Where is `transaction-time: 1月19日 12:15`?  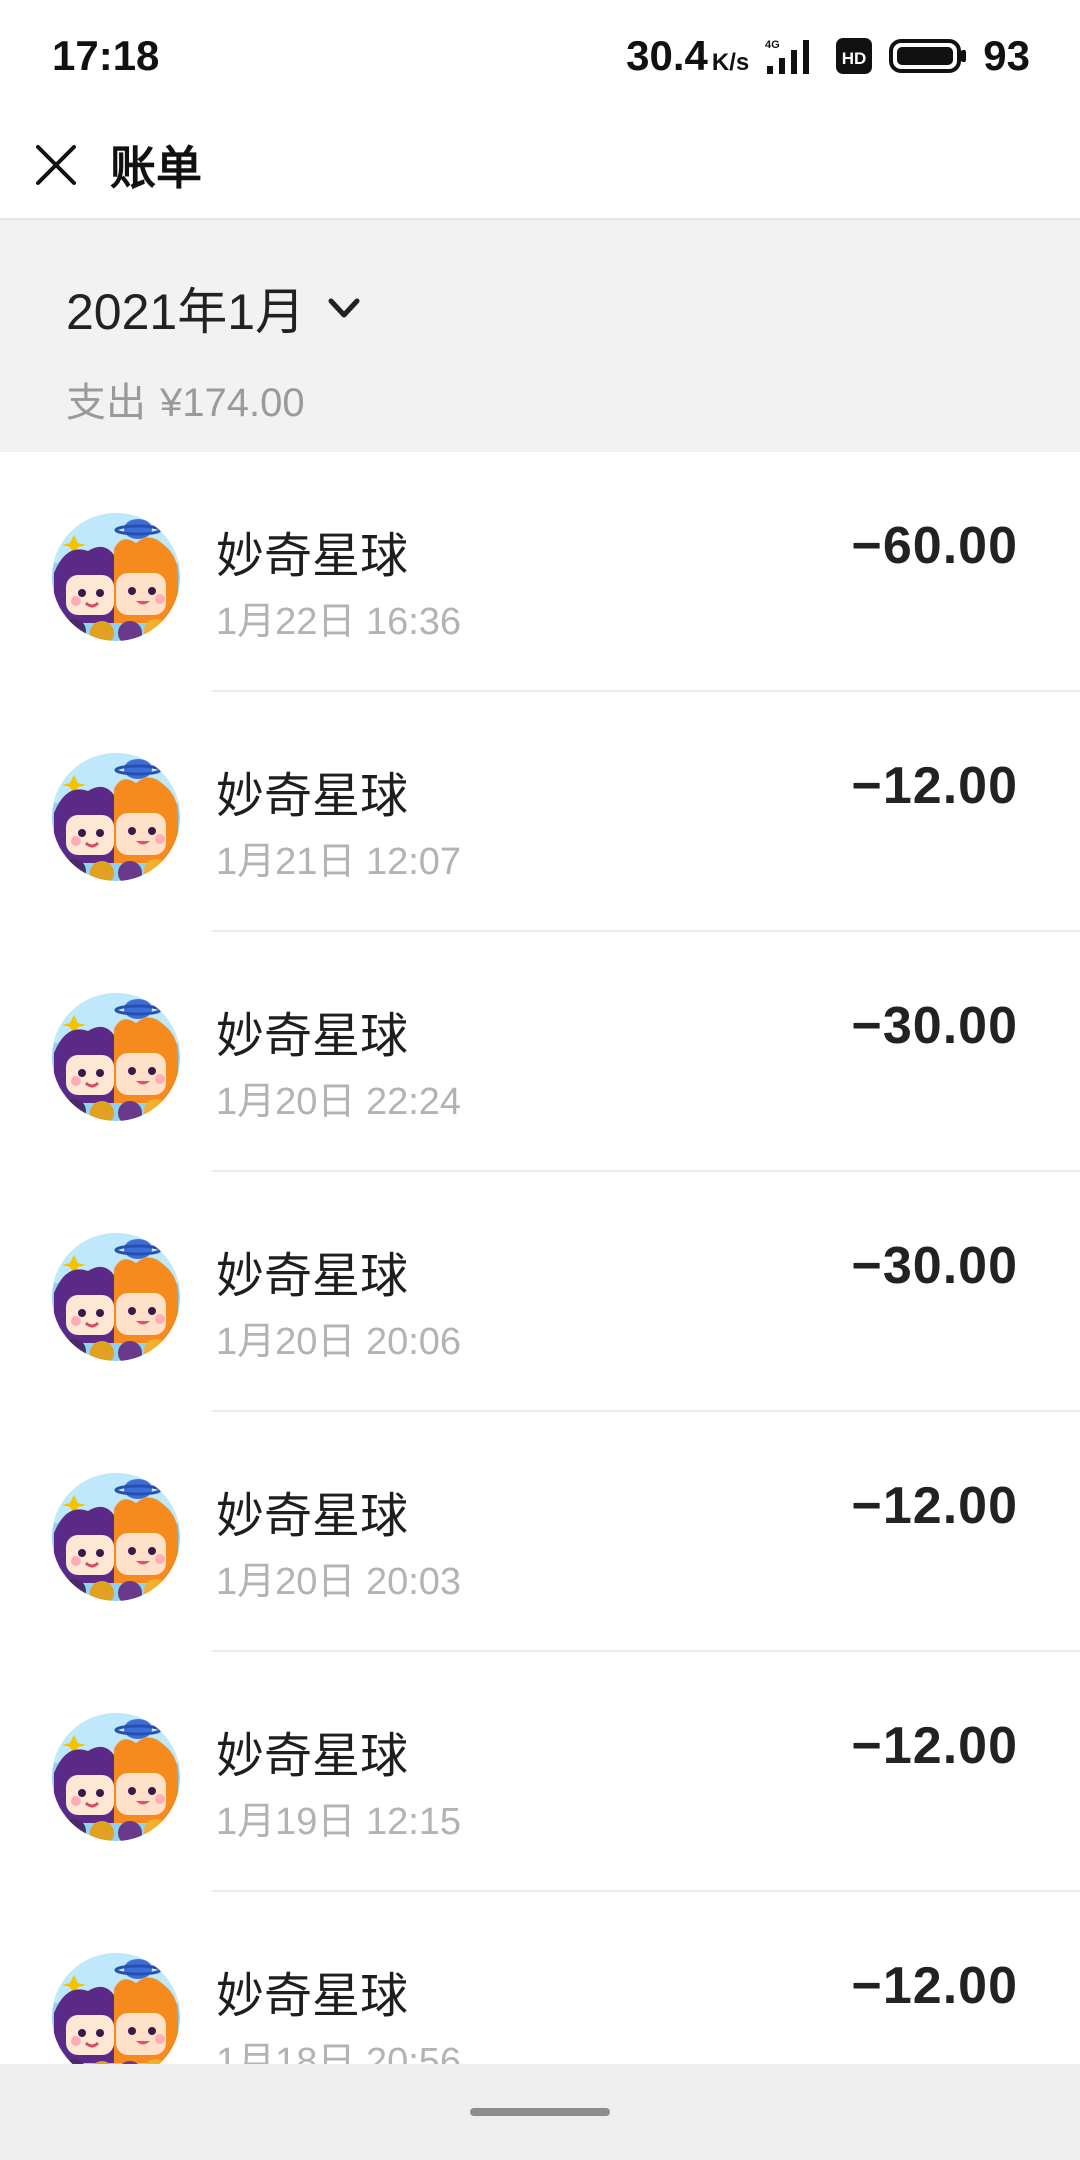 transaction-time: 1月19日 12:15 is located at coordinates (339, 1822).